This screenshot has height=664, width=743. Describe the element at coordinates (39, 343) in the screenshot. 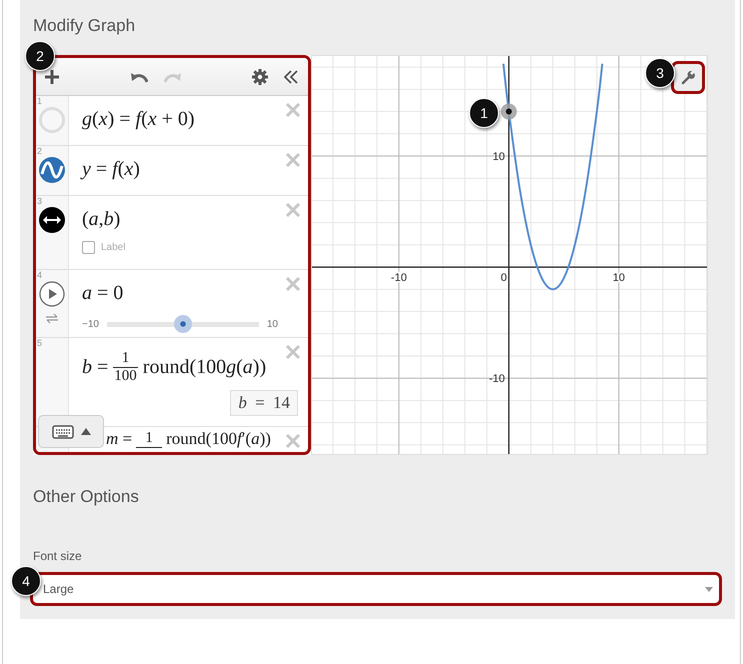

I see `line-number: 5` at that location.